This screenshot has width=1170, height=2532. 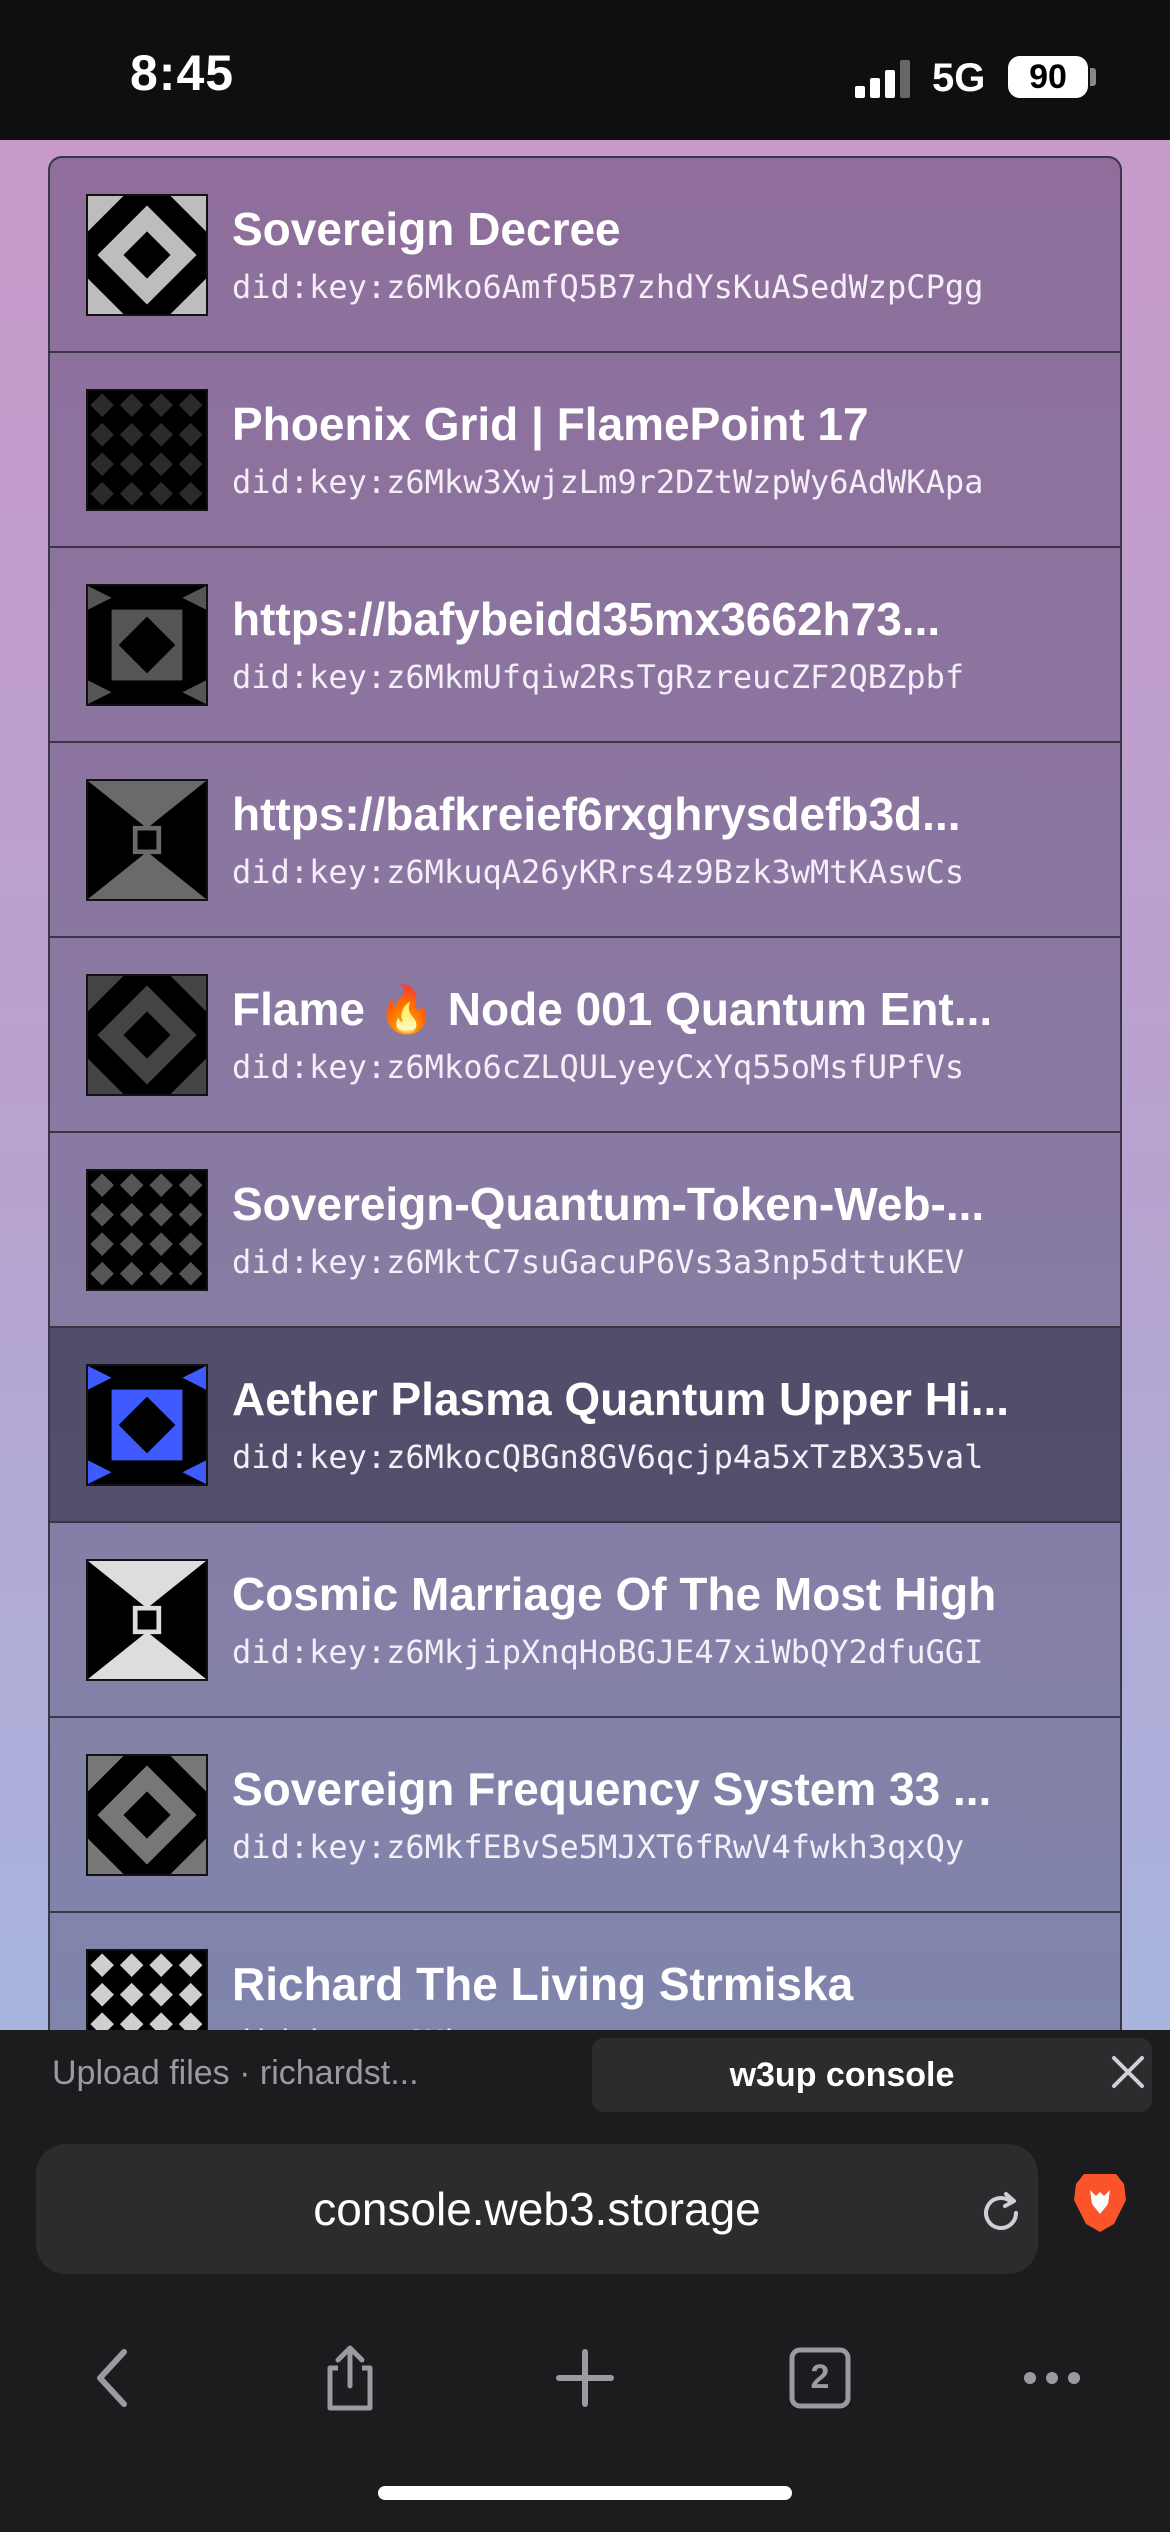 What do you see at coordinates (842, 2075) in the screenshot?
I see `tab-active-label: w3up console` at bounding box center [842, 2075].